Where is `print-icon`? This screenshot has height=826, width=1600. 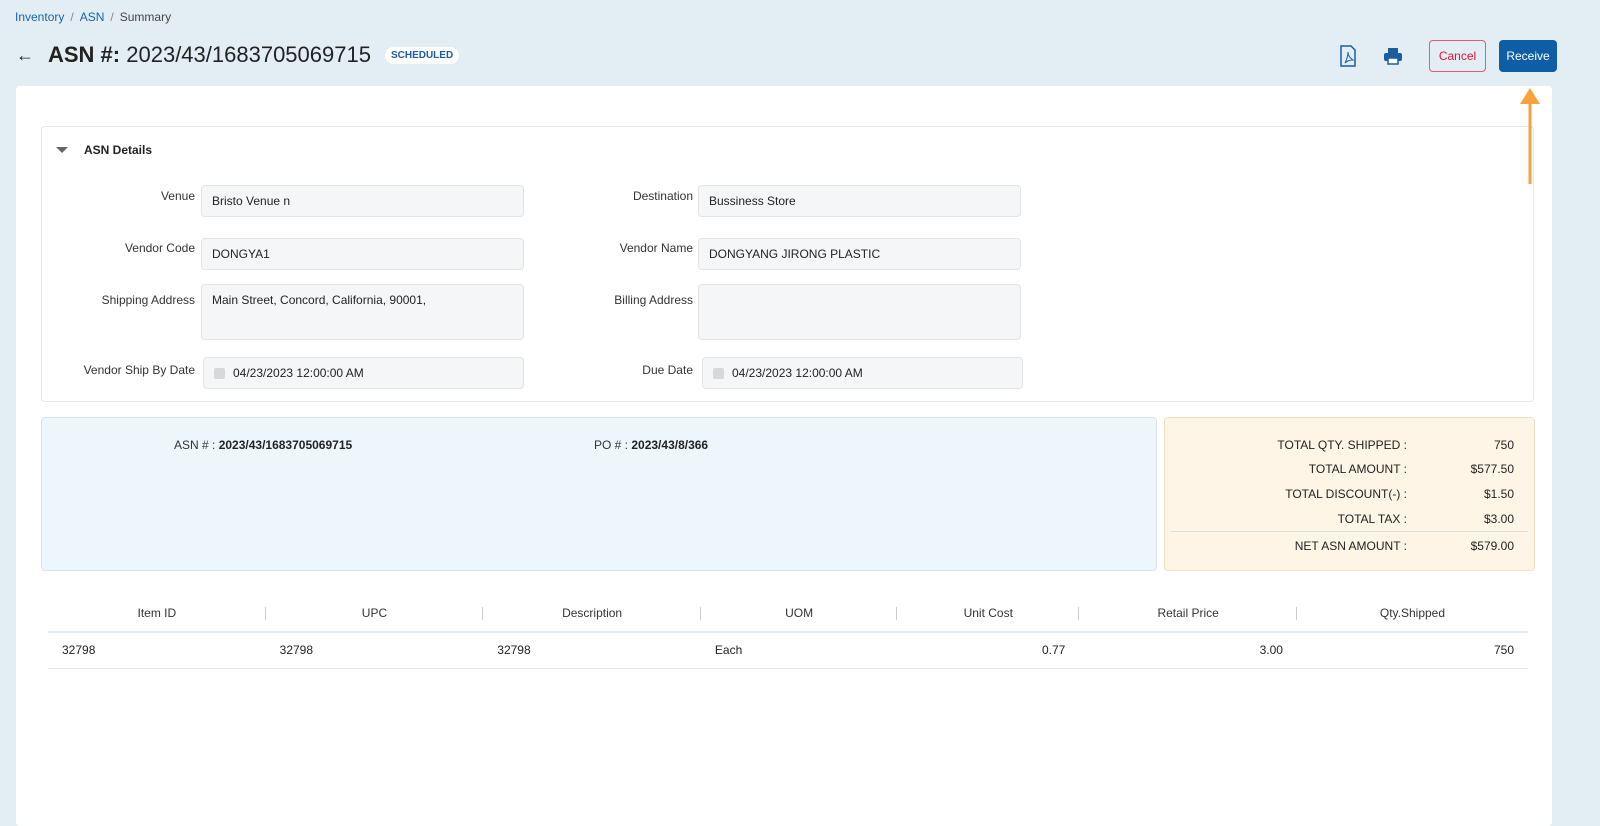 print-icon is located at coordinates (1393, 56).